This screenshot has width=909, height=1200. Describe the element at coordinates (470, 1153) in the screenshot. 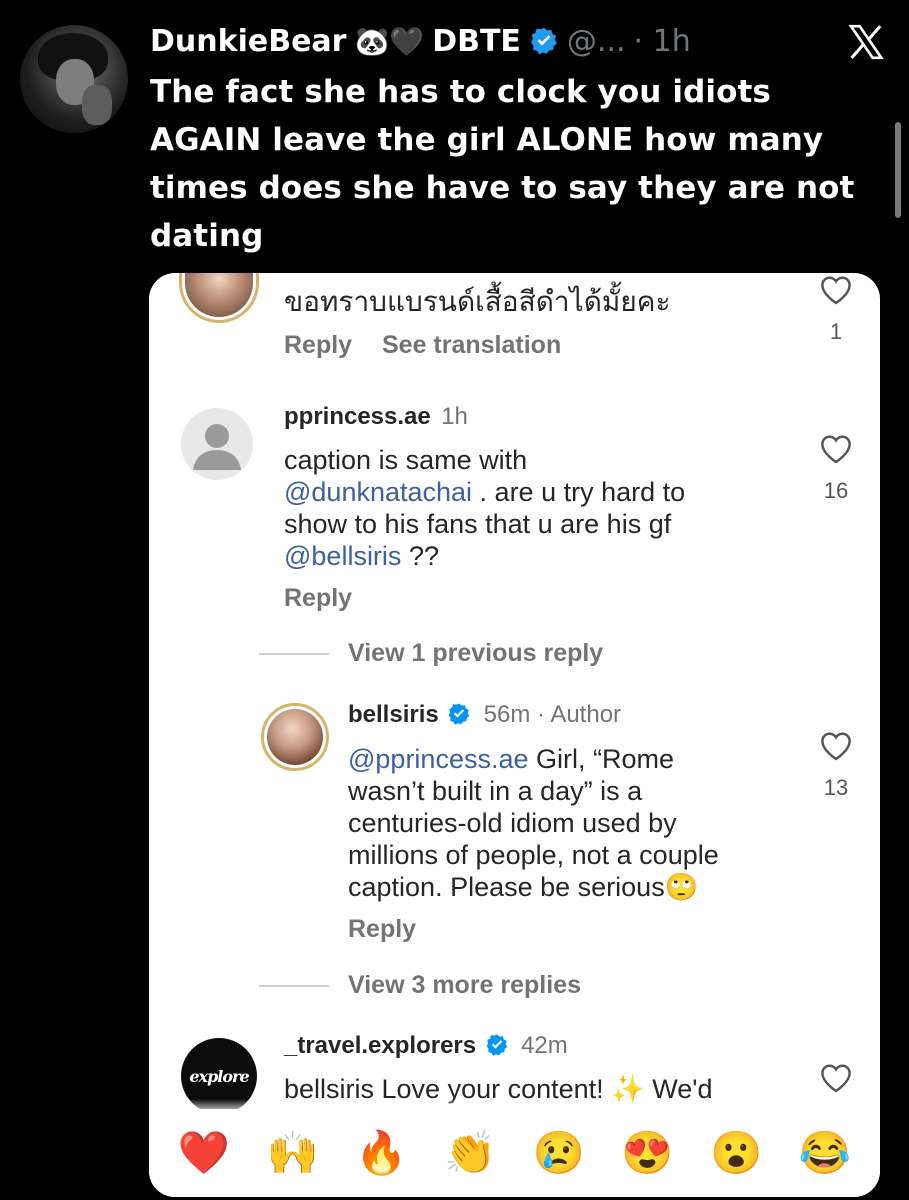

I see `reaction-clap: 👏` at that location.